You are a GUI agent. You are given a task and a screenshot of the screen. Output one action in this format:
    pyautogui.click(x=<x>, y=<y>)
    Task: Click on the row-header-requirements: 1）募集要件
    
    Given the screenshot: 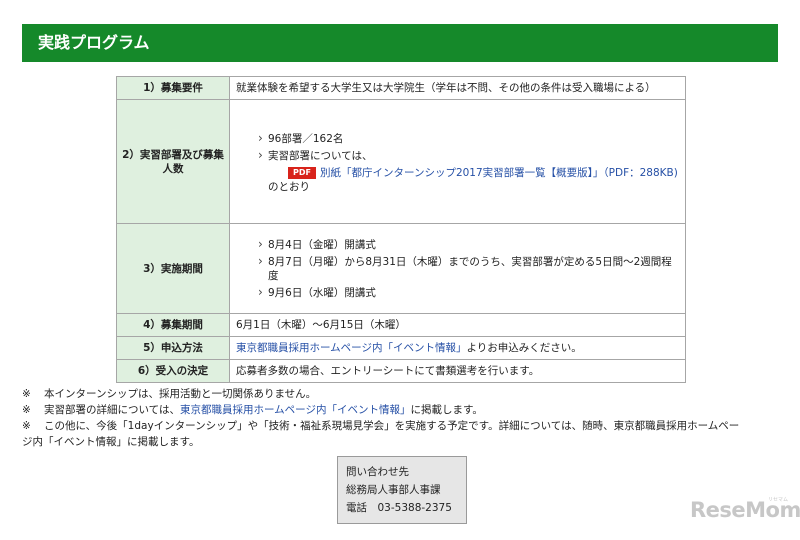 What is the action you would take?
    pyautogui.click(x=173, y=88)
    